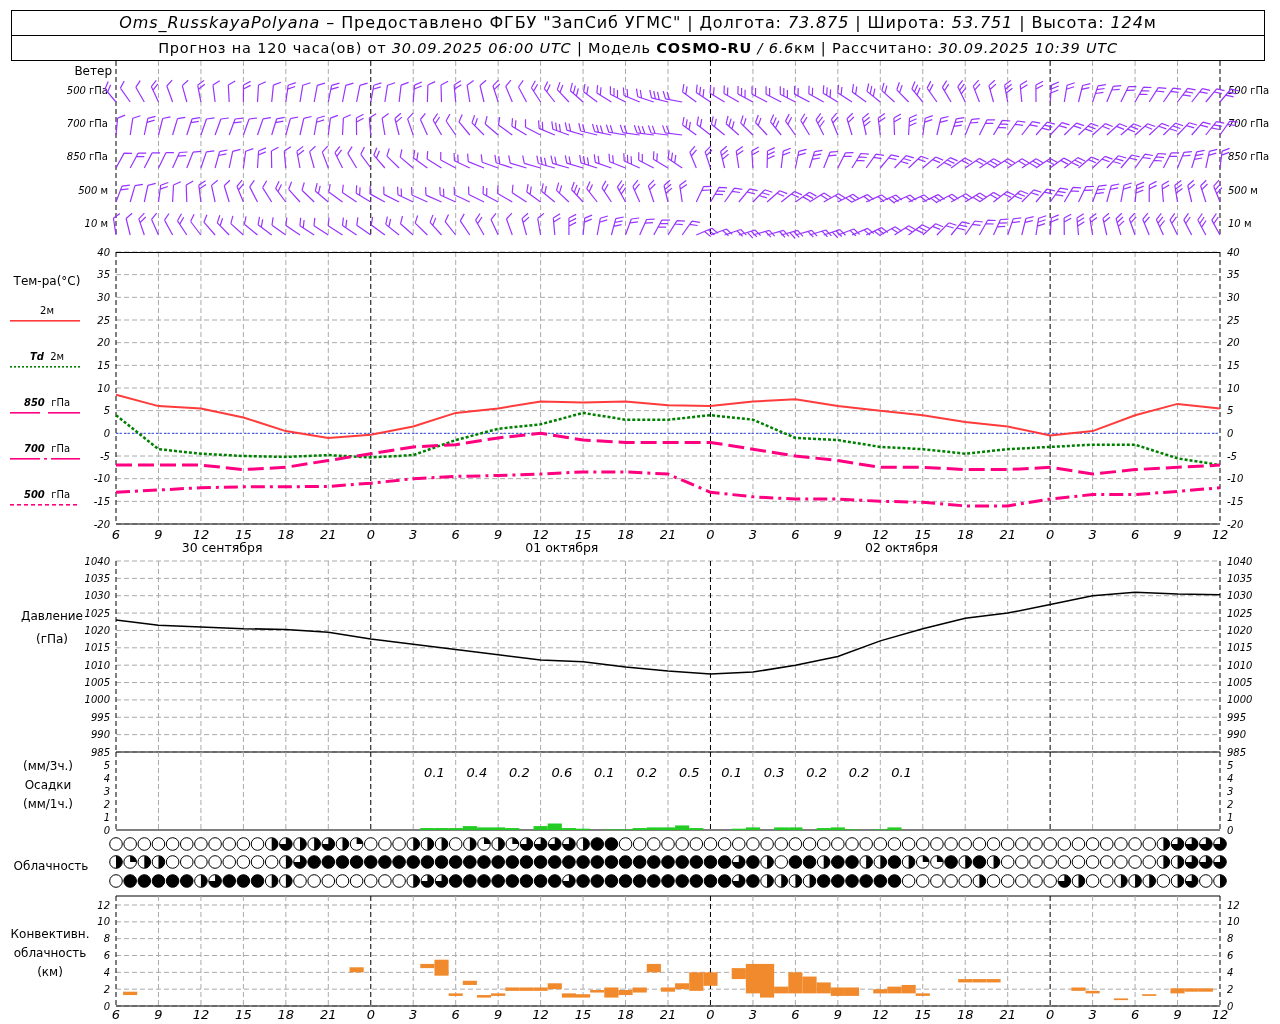  Describe the element at coordinates (50, 934) in the screenshot. I see `convective-label: Конвективн.` at that location.